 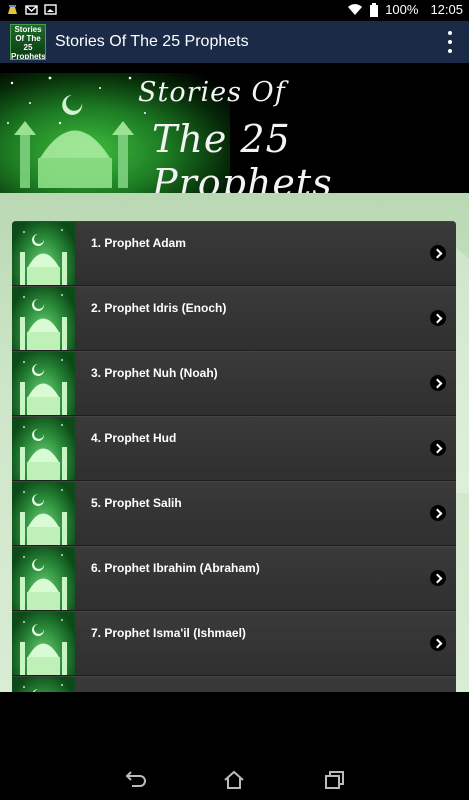 I want to click on home-icon, so click(x=234, y=780).